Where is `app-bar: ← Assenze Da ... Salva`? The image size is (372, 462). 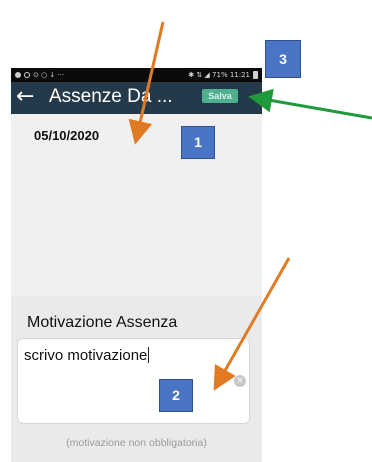
app-bar: ← Assenze Da ... Salva is located at coordinates (136, 98).